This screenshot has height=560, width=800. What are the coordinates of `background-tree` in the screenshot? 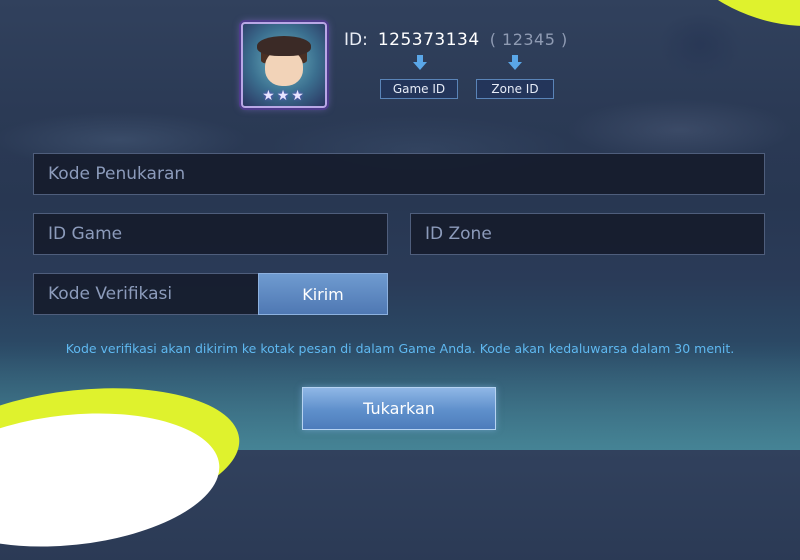 It's located at (700, 55).